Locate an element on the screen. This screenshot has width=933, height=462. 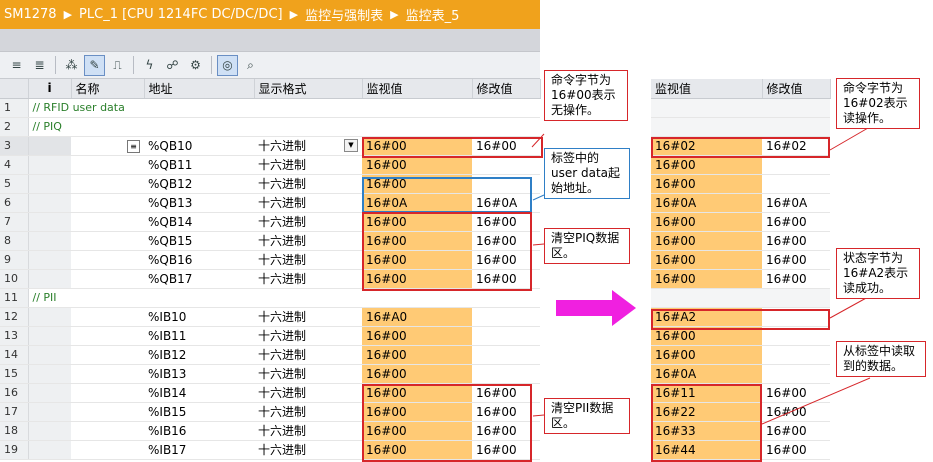
callout-command-byte-right: 命令字节为16#02表示读操作。 is located at coordinates (878, 103).